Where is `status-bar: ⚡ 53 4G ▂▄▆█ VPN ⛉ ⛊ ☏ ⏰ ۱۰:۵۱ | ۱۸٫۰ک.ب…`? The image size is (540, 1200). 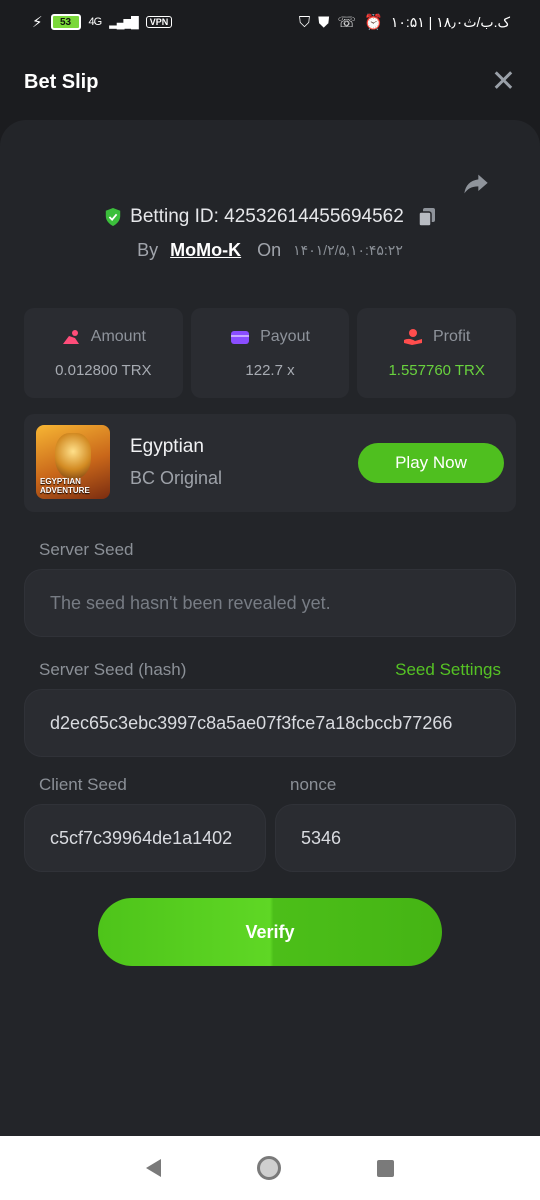 status-bar: ⚡ 53 4G ▂▄▆█ VPN ⛉ ⛊ ☏ ⏰ ۱۰:۵۱ | ۱۸٫۰ک.ب… is located at coordinates (270, 22).